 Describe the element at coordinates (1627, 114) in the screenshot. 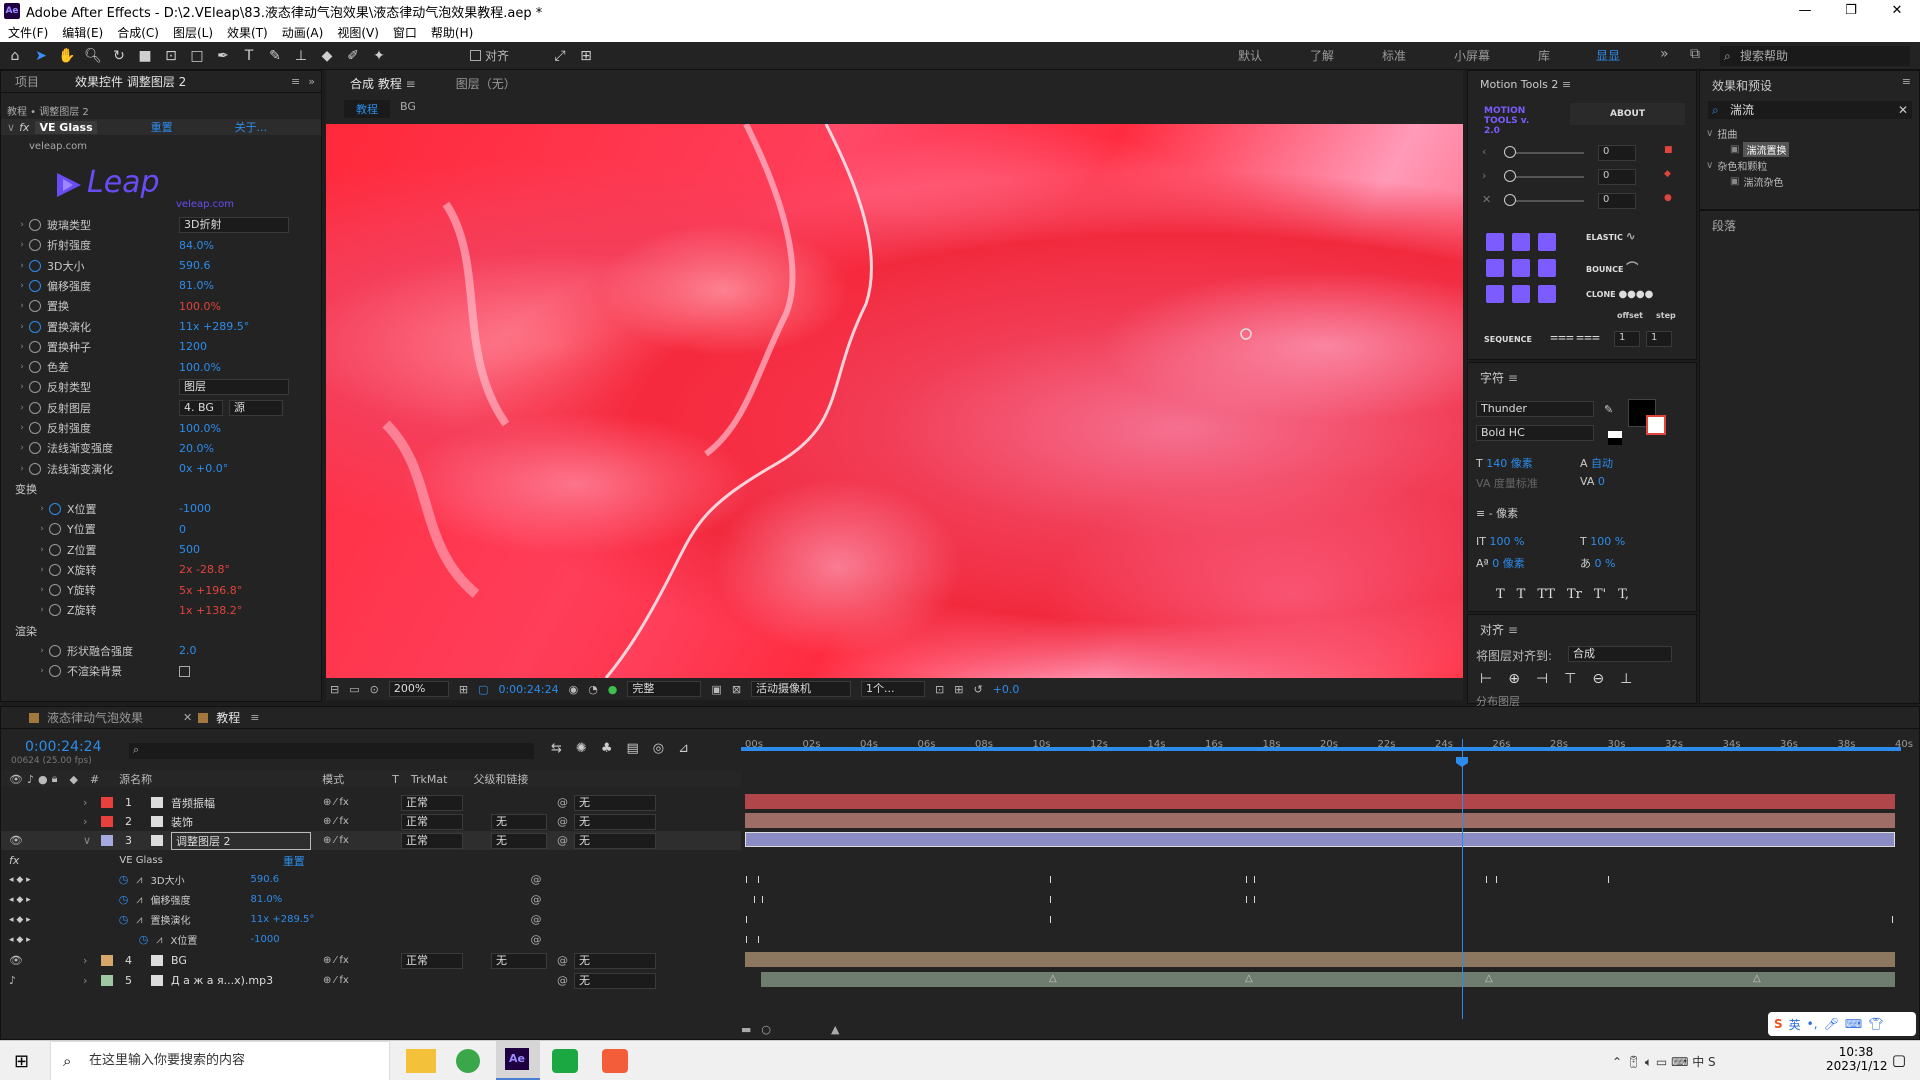

I see `about-button: ABOUT` at that location.